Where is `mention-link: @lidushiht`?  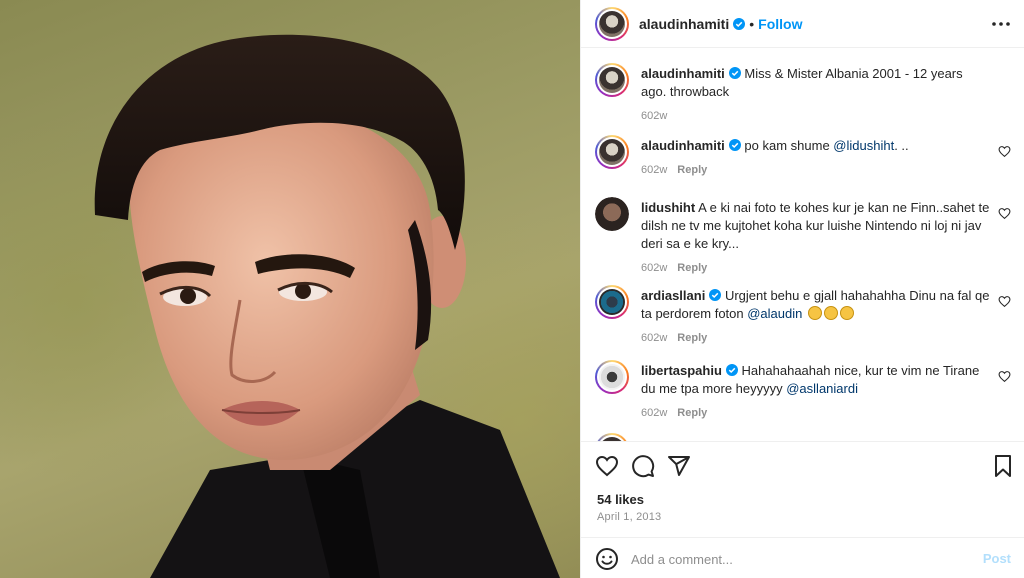 mention-link: @lidushiht is located at coordinates (863, 145).